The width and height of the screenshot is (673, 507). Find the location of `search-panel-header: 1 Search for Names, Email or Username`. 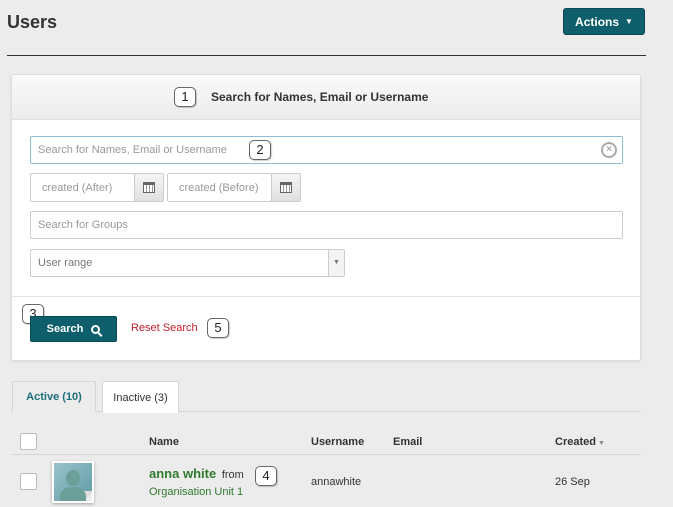

search-panel-header: 1 Search for Names, Email or Username is located at coordinates (326, 97).